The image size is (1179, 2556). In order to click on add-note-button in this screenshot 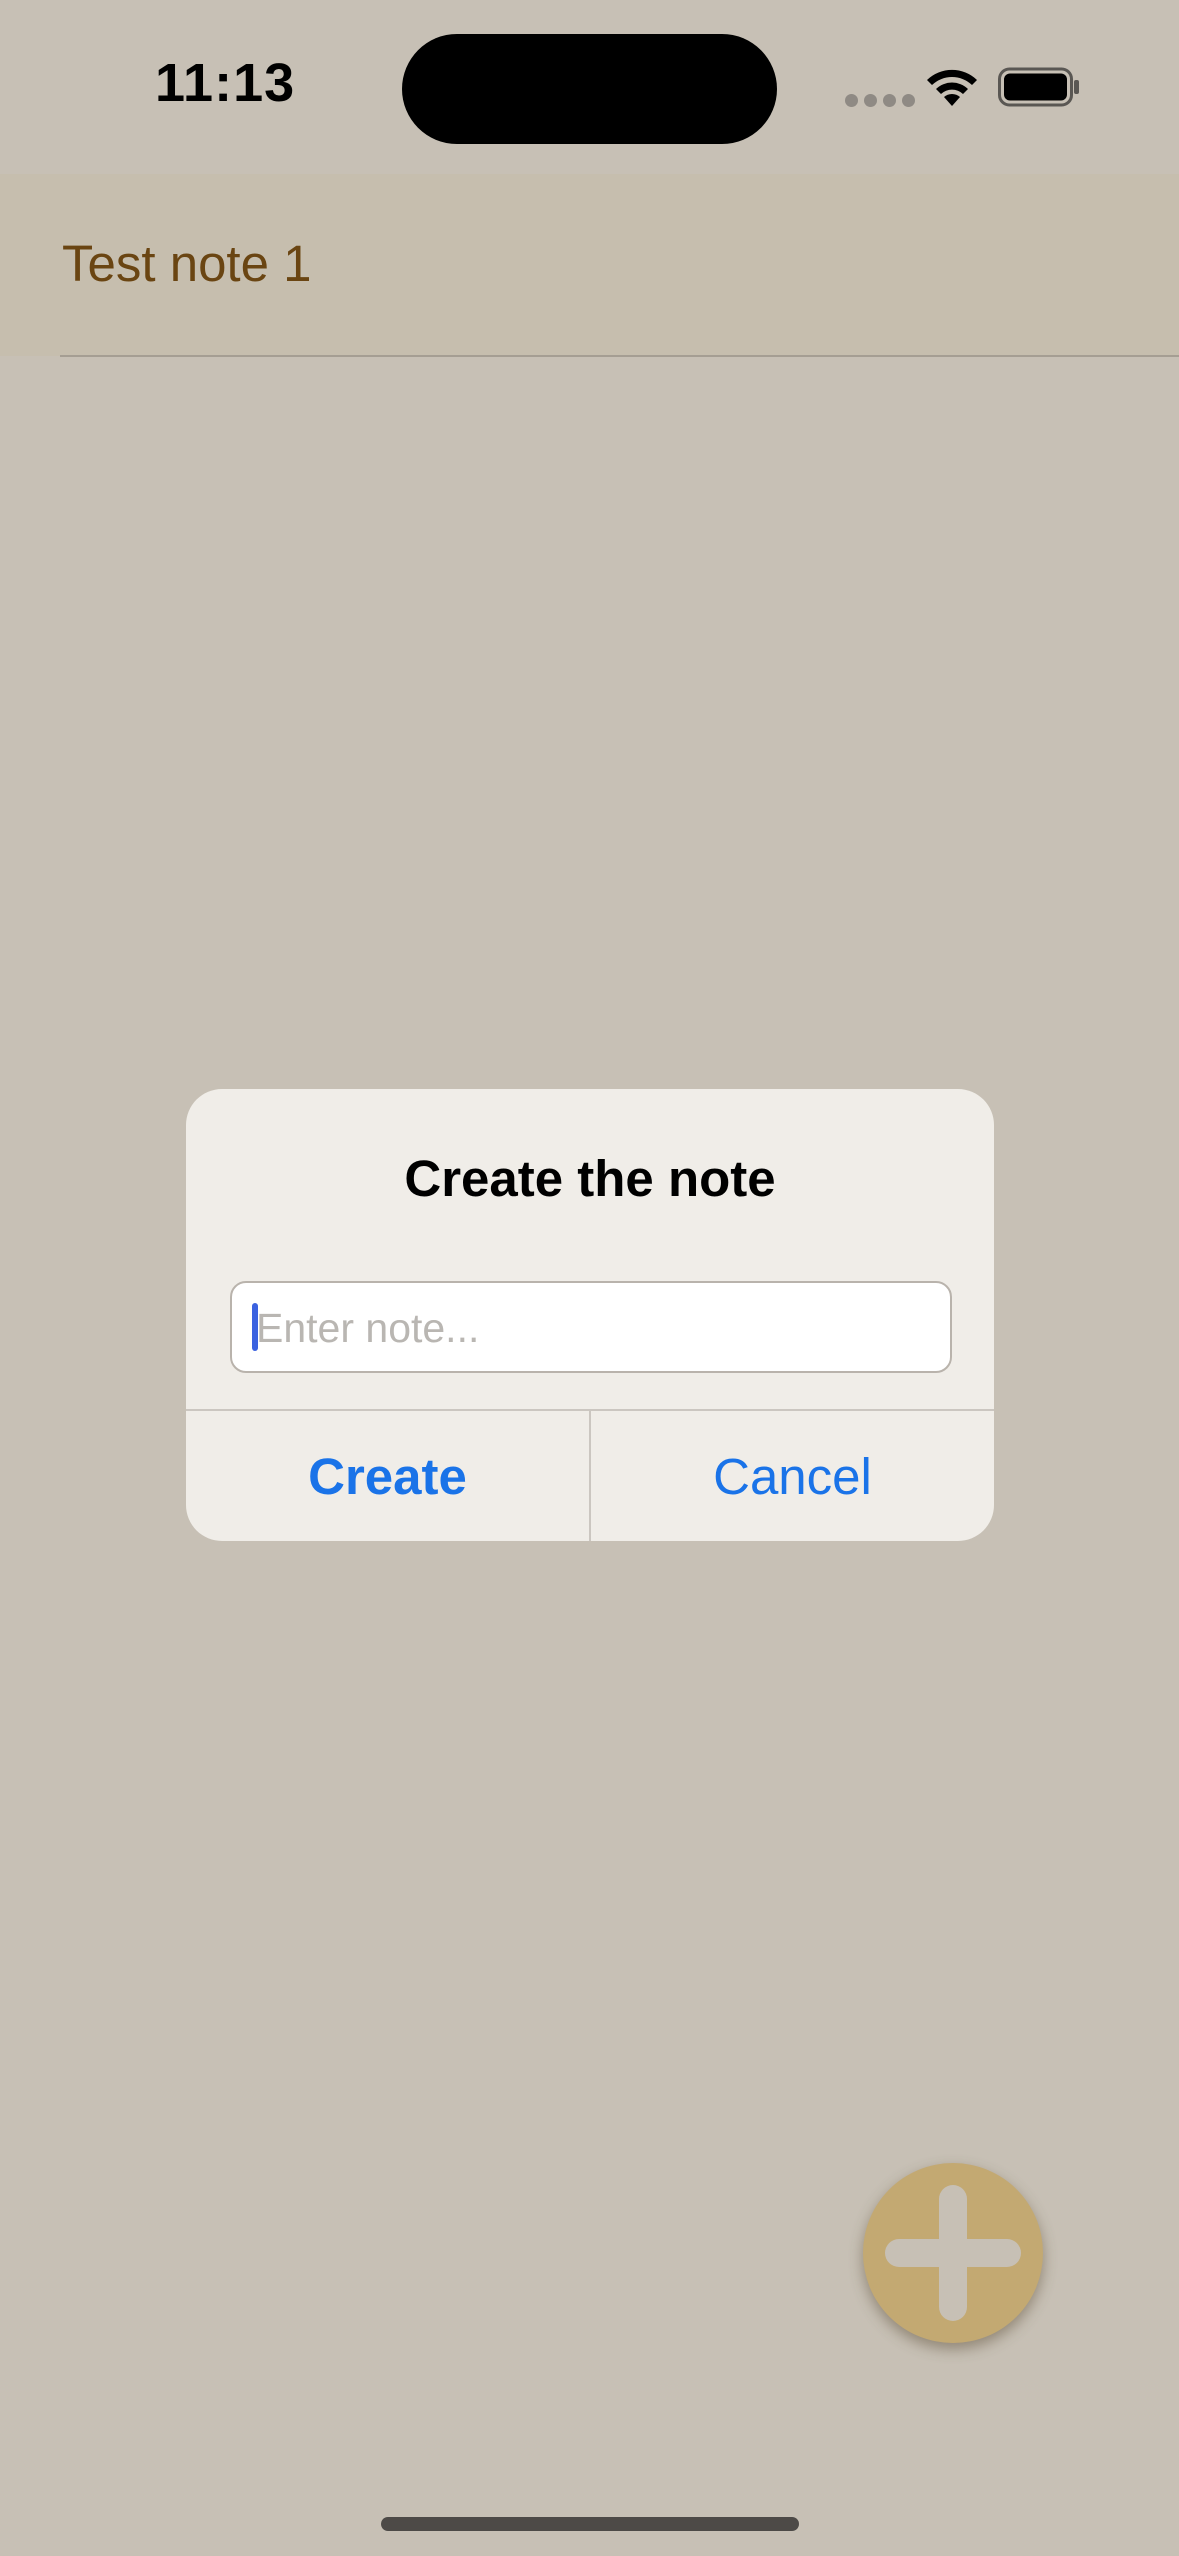, I will do `click(953, 2253)`.